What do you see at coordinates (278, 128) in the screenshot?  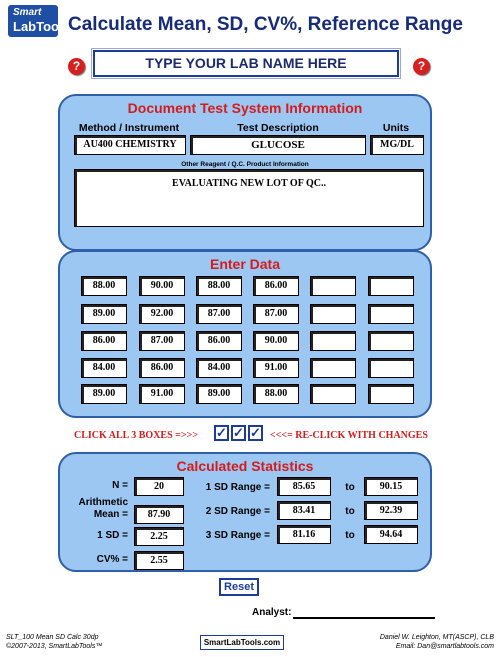 I see `test-label: Test Description` at bounding box center [278, 128].